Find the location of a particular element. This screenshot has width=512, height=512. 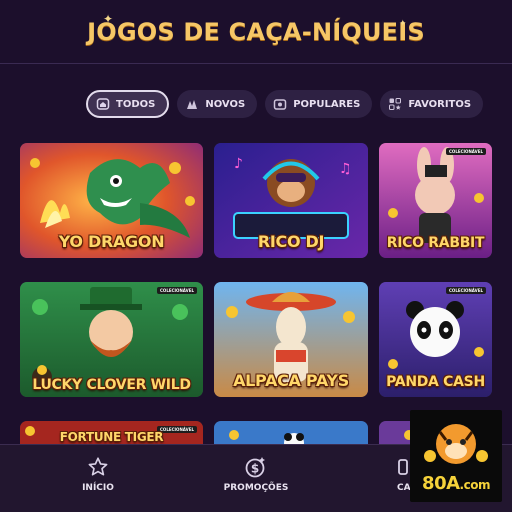

game-title: LUCKY CLOVER WILD is located at coordinates (111, 385).